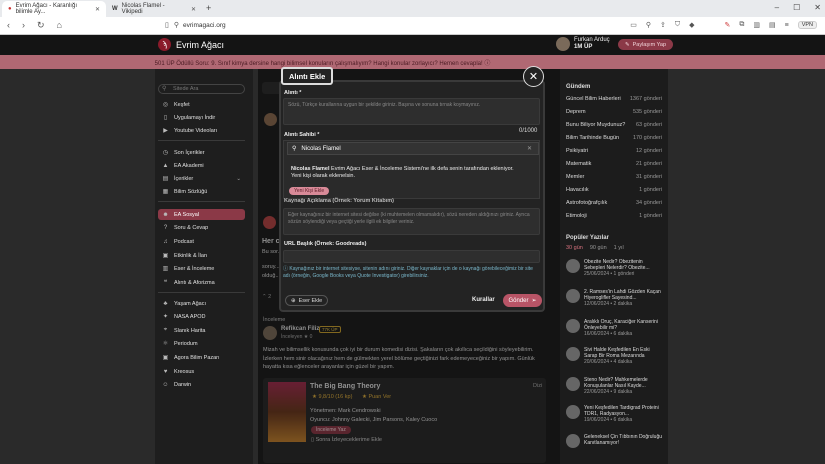  What do you see at coordinates (200, 45) in the screenshot?
I see `site-name: Evrim Ağacı` at bounding box center [200, 45].